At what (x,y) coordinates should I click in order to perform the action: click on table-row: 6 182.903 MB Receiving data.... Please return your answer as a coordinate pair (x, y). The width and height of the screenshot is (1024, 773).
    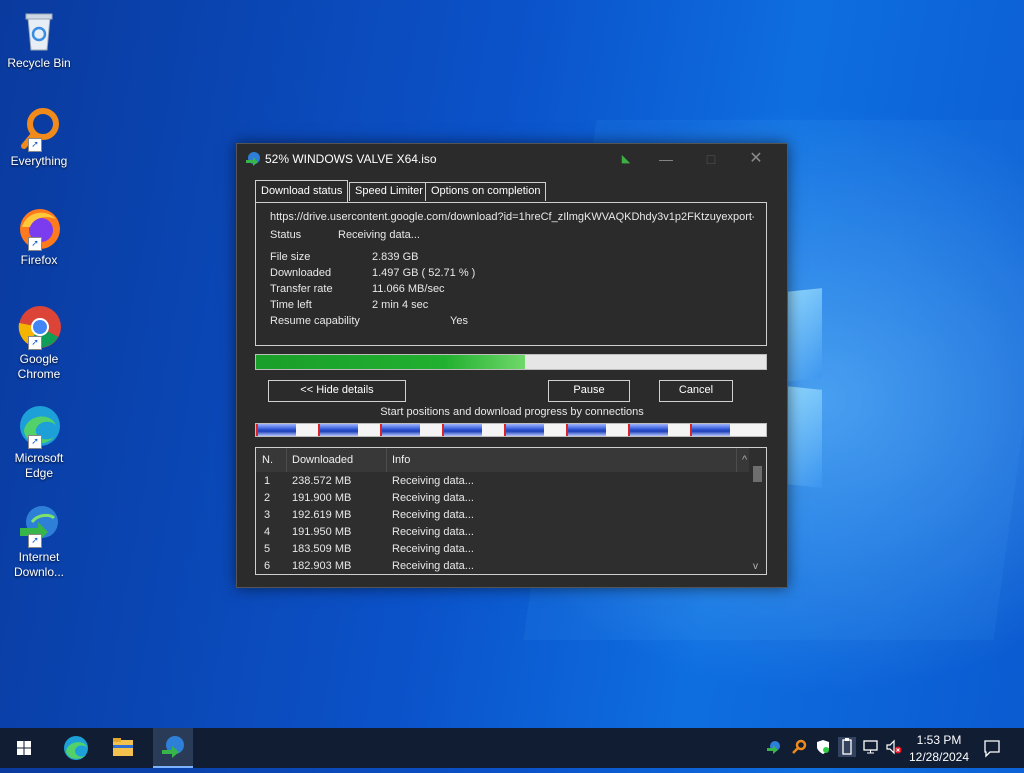
    Looking at the image, I should click on (502, 566).